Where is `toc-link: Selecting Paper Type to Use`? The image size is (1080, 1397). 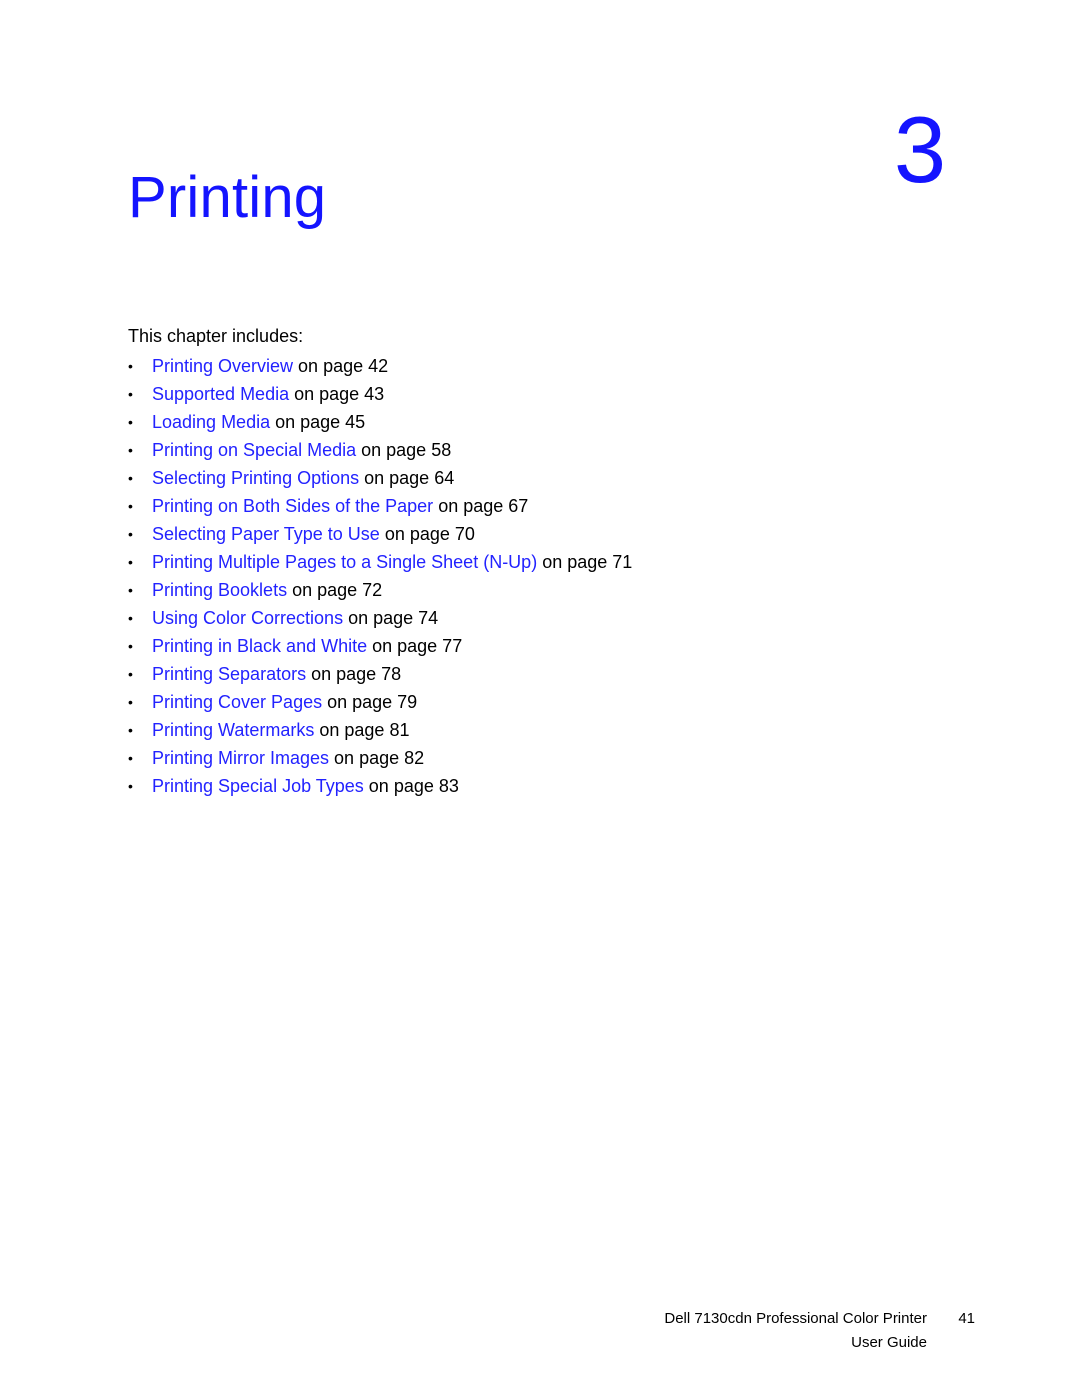
toc-link: Selecting Paper Type to Use is located at coordinates (266, 534).